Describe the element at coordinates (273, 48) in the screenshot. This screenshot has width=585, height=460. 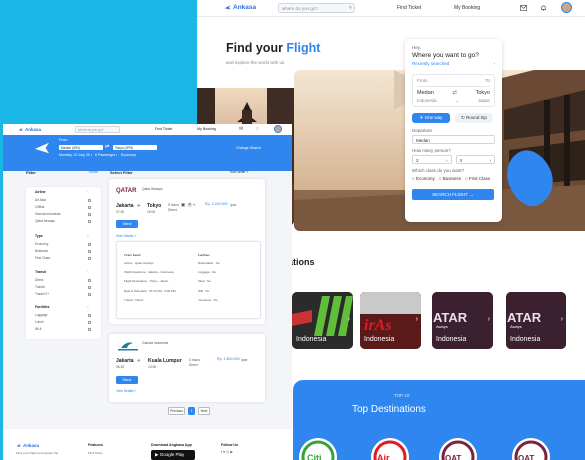
I see `hero-title: Find your Flight` at that location.